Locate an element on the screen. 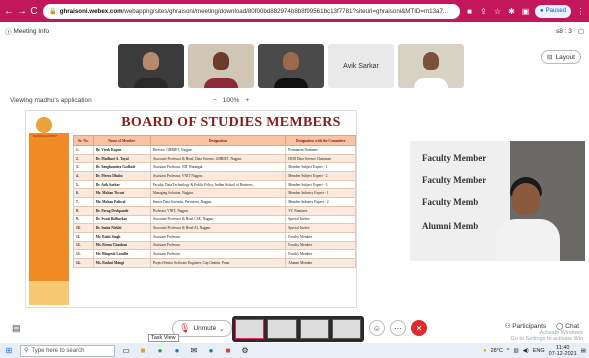  reactions-button: ☺ is located at coordinates (377, 328).